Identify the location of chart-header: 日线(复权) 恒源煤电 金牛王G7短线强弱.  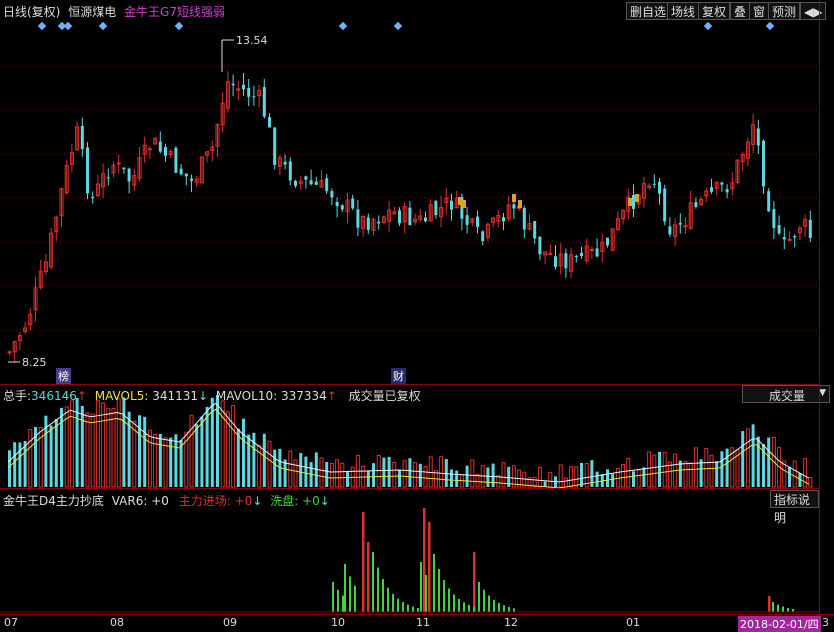
(114, 11).